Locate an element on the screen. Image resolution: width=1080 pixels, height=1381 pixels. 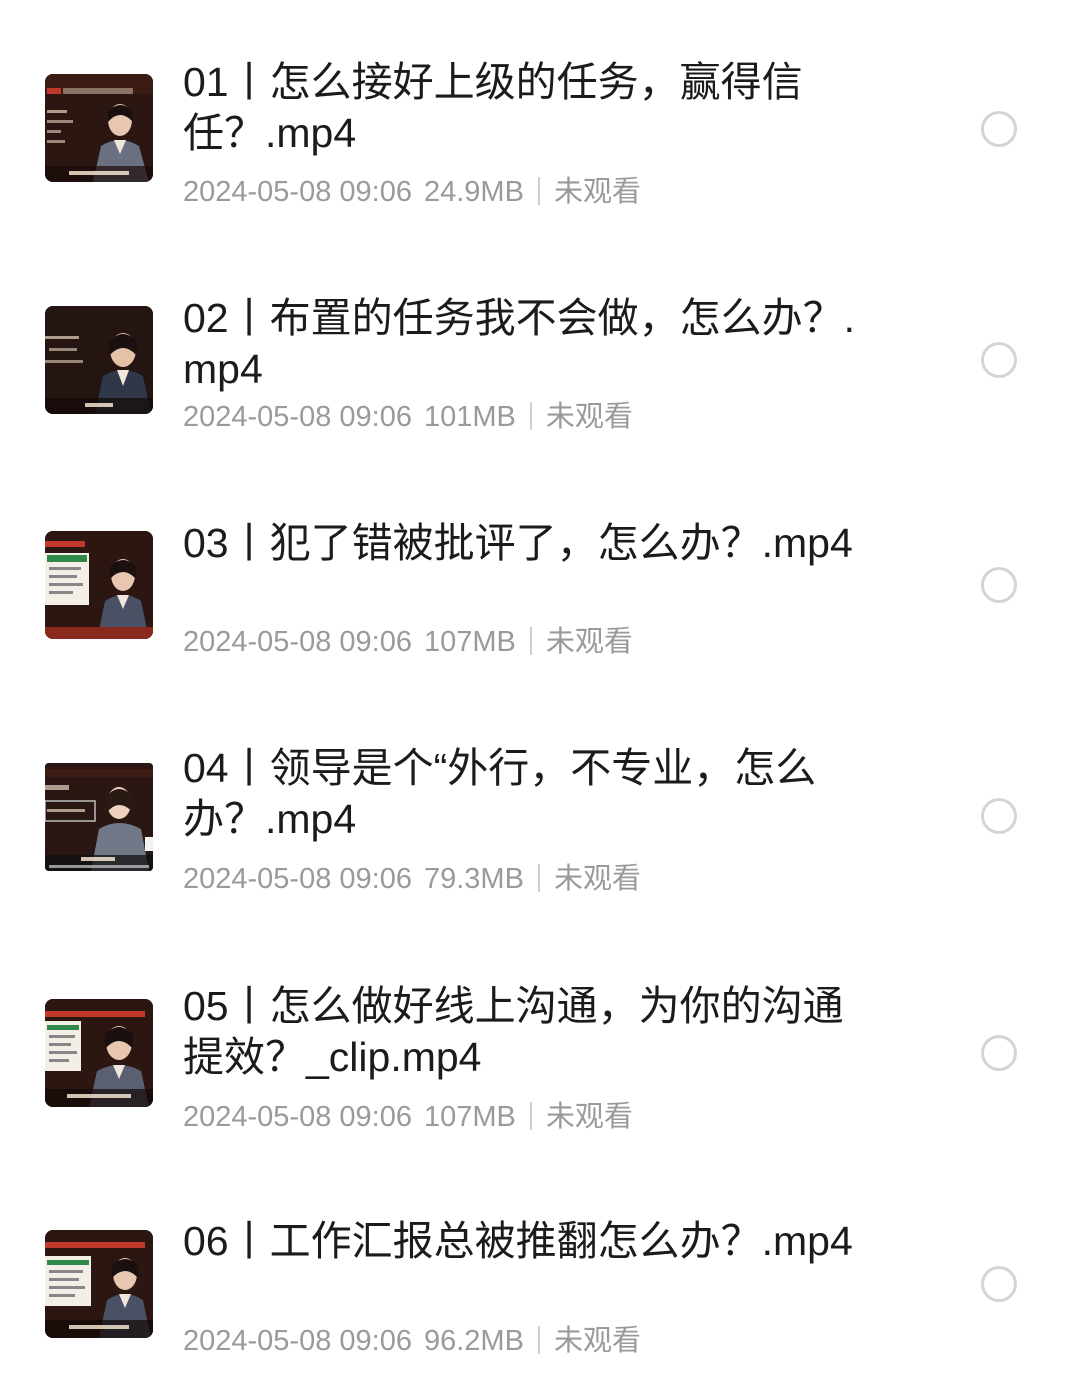
file-size: 96.2MB is located at coordinates (473, 1341).